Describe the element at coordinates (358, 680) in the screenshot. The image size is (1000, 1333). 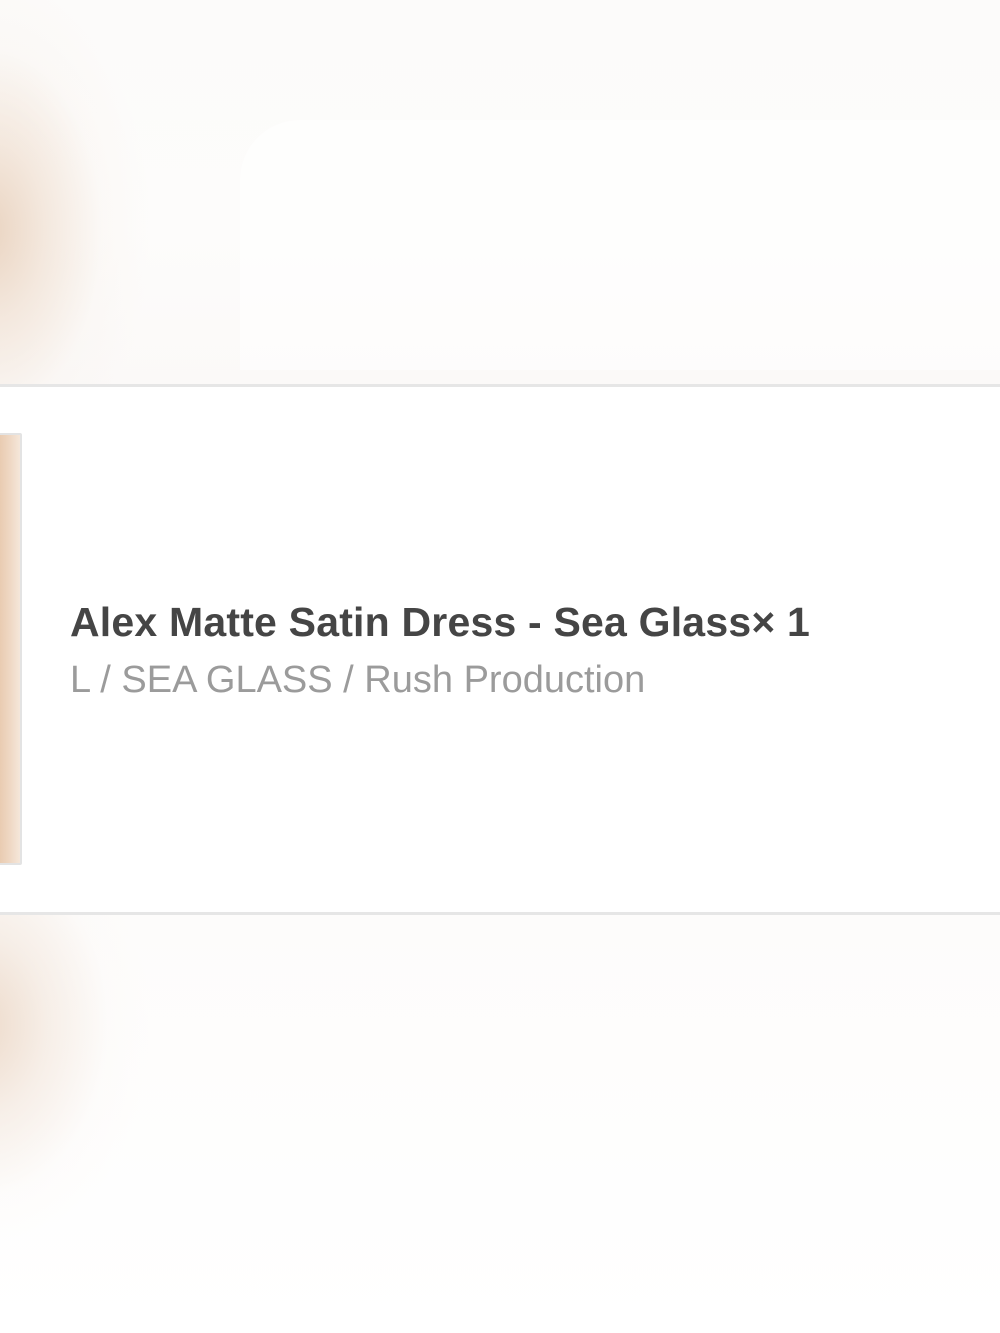
I see `product-variant: L / SEA GLASS / Rush Production` at that location.